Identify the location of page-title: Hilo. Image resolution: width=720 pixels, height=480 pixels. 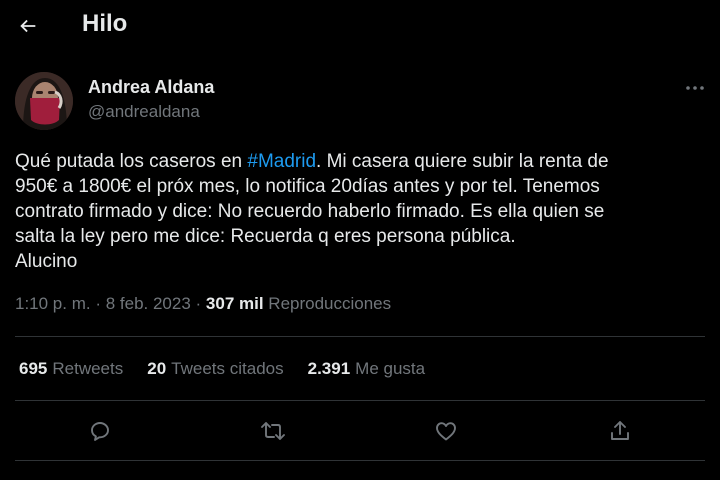
(105, 23).